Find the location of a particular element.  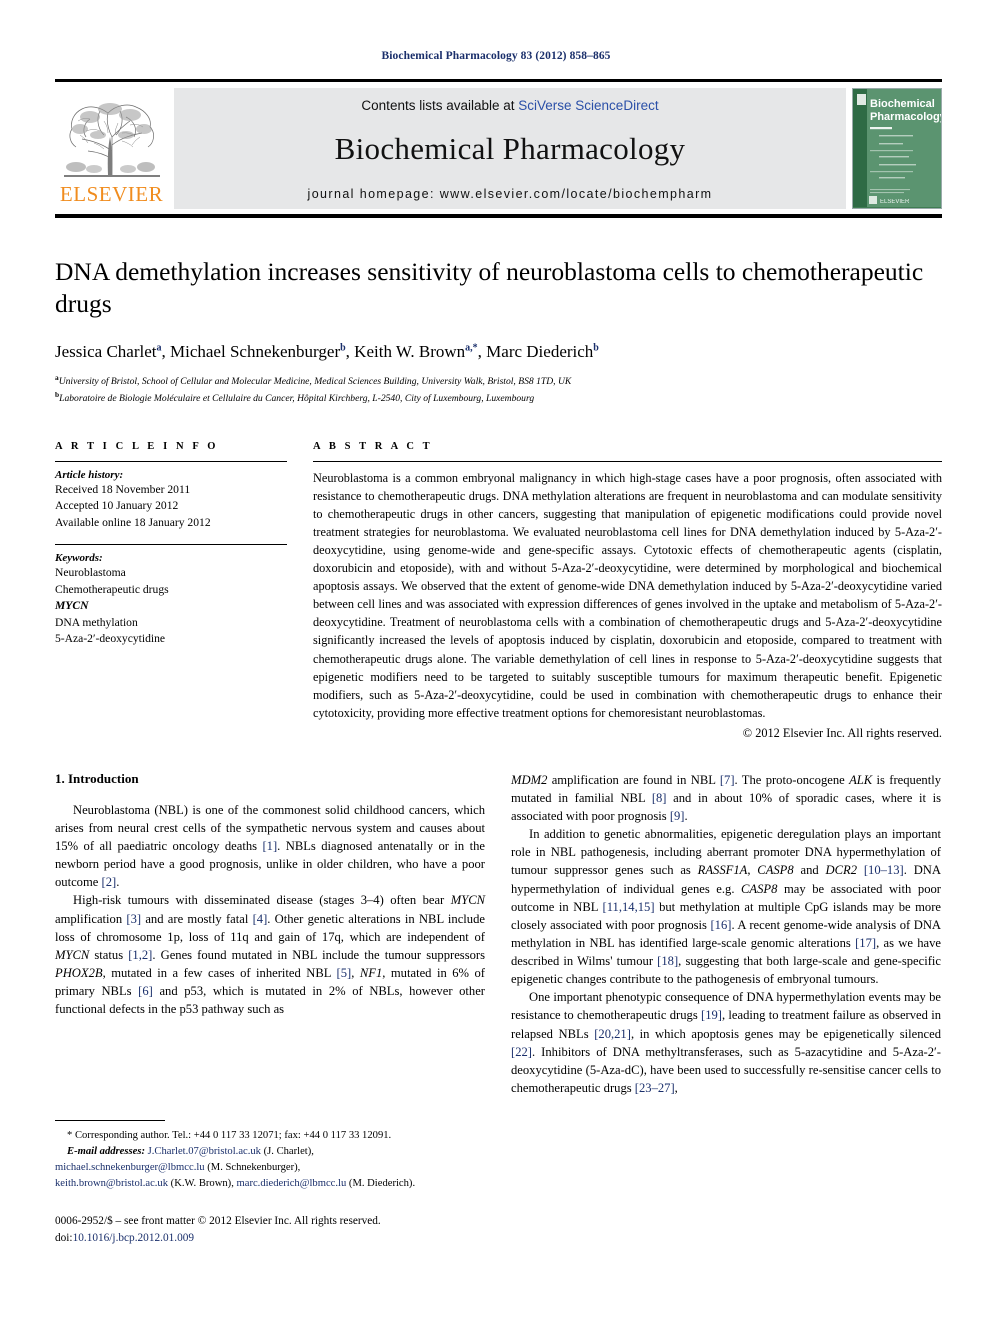

email-addresses-label: E-mail addresses: is located at coordinates (107, 1151).